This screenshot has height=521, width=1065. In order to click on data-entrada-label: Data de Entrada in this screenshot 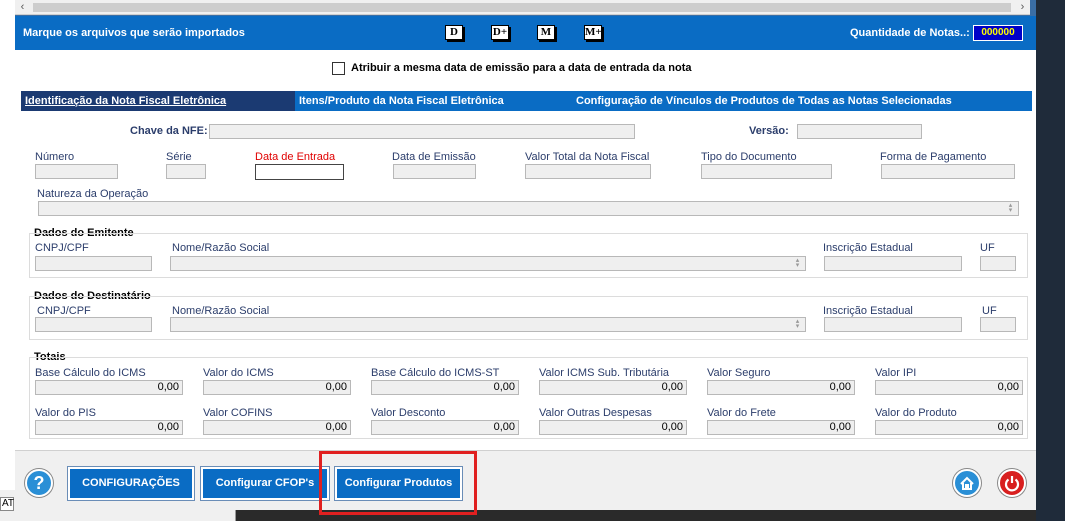, I will do `click(295, 157)`.